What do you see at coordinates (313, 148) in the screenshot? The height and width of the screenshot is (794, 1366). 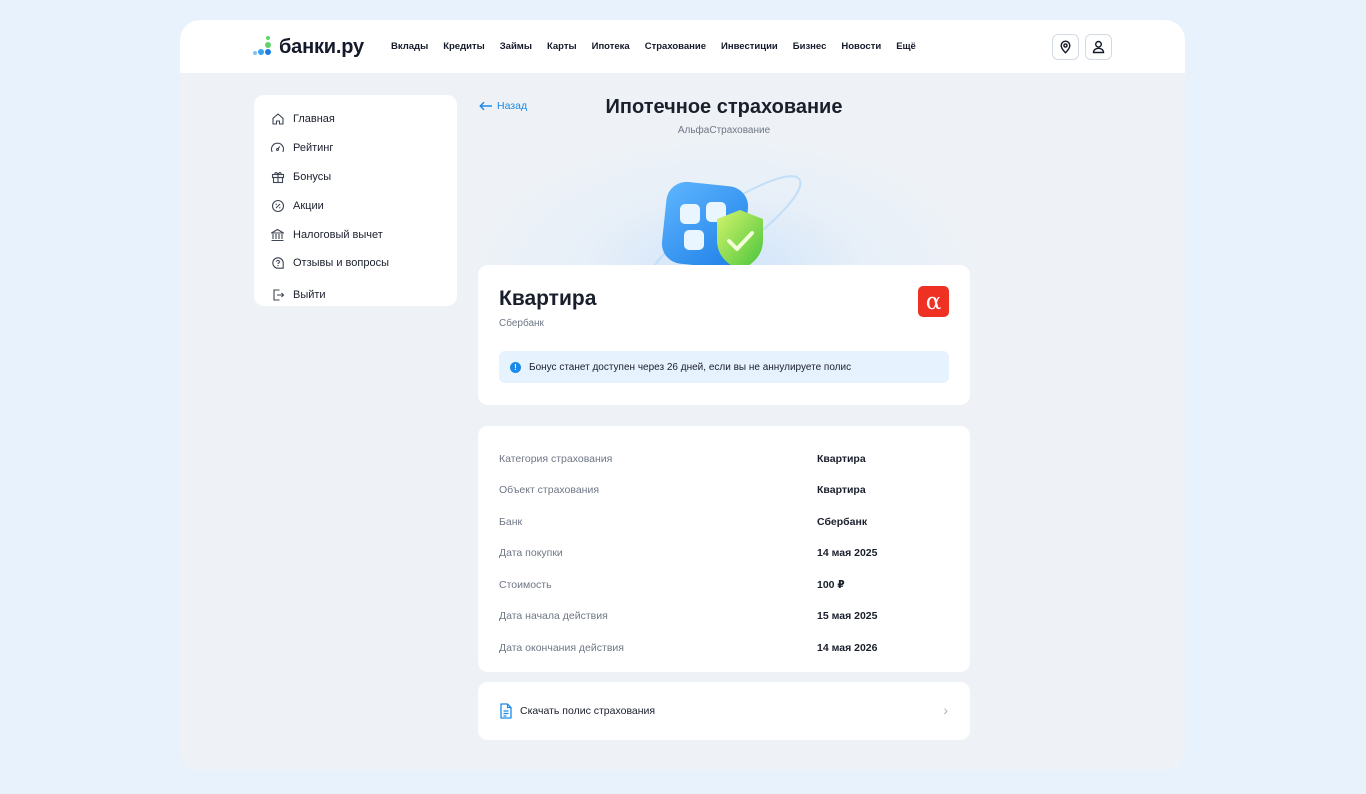 I see `sidebar-item-label: Рейтинг` at bounding box center [313, 148].